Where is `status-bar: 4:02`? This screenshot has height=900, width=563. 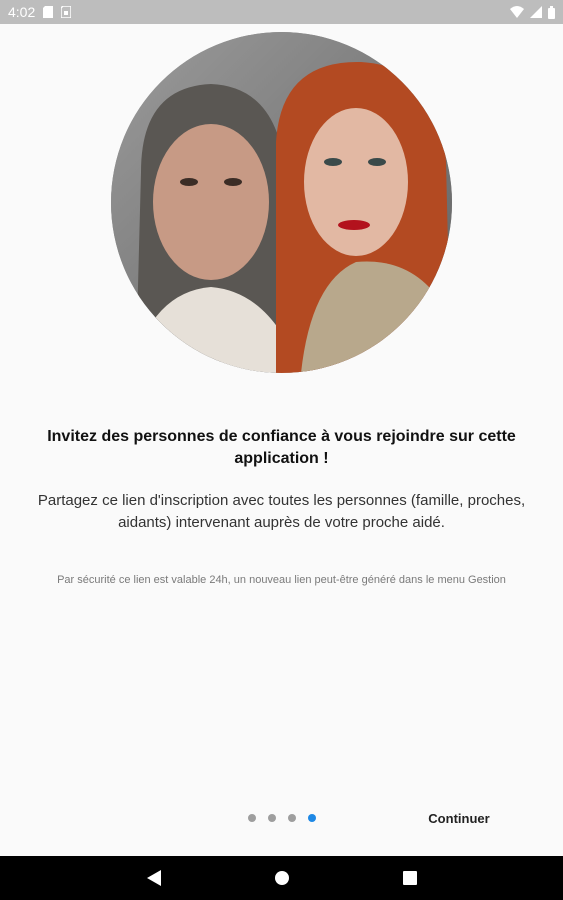 status-bar: 4:02 is located at coordinates (281, 12).